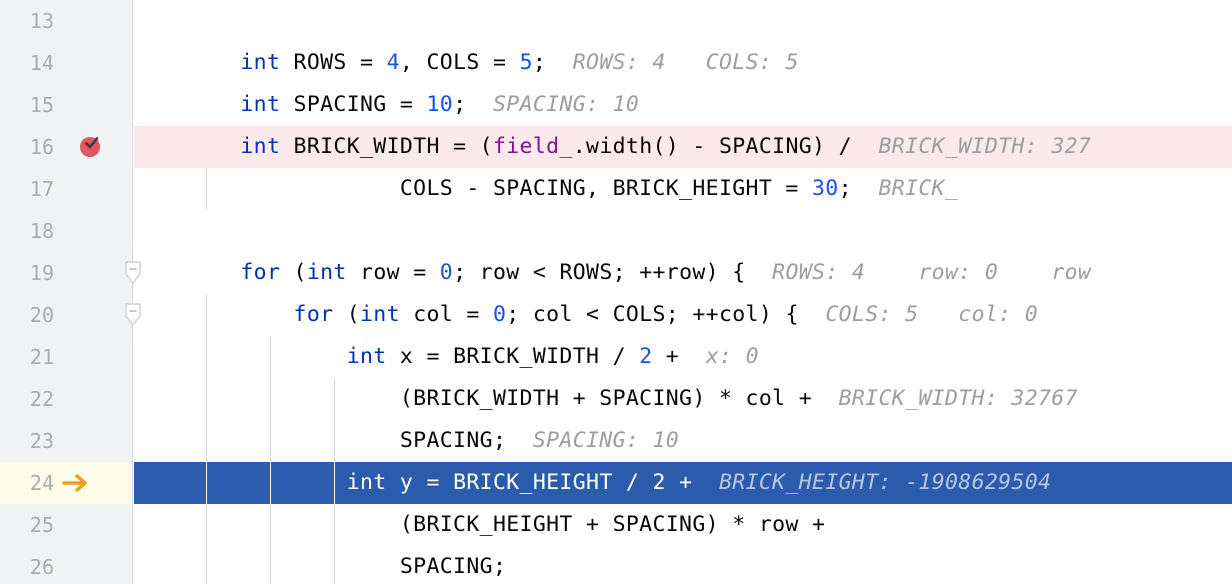 The image size is (1232, 584). I want to click on code-line-text: int x = BRICK_WIDTH / 2 + x: 0, so click(446, 357).